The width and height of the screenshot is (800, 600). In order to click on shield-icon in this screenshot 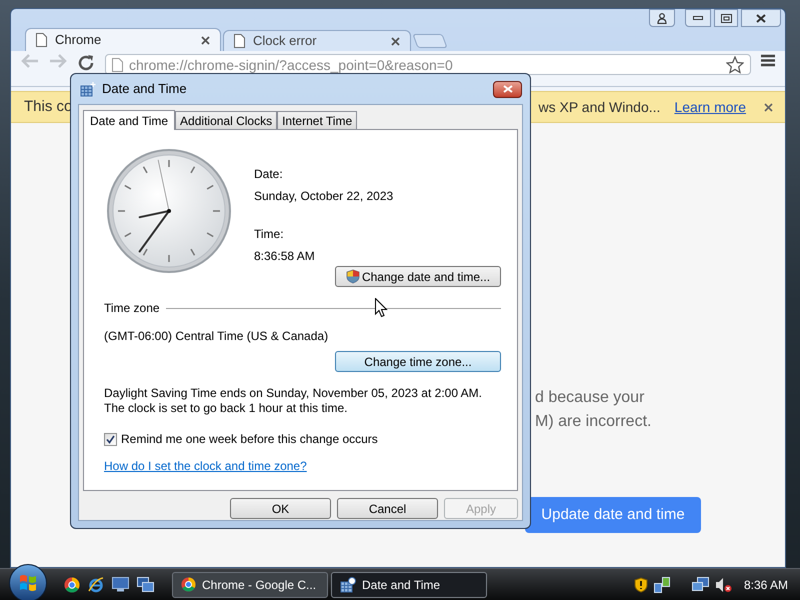, I will do `click(353, 276)`.